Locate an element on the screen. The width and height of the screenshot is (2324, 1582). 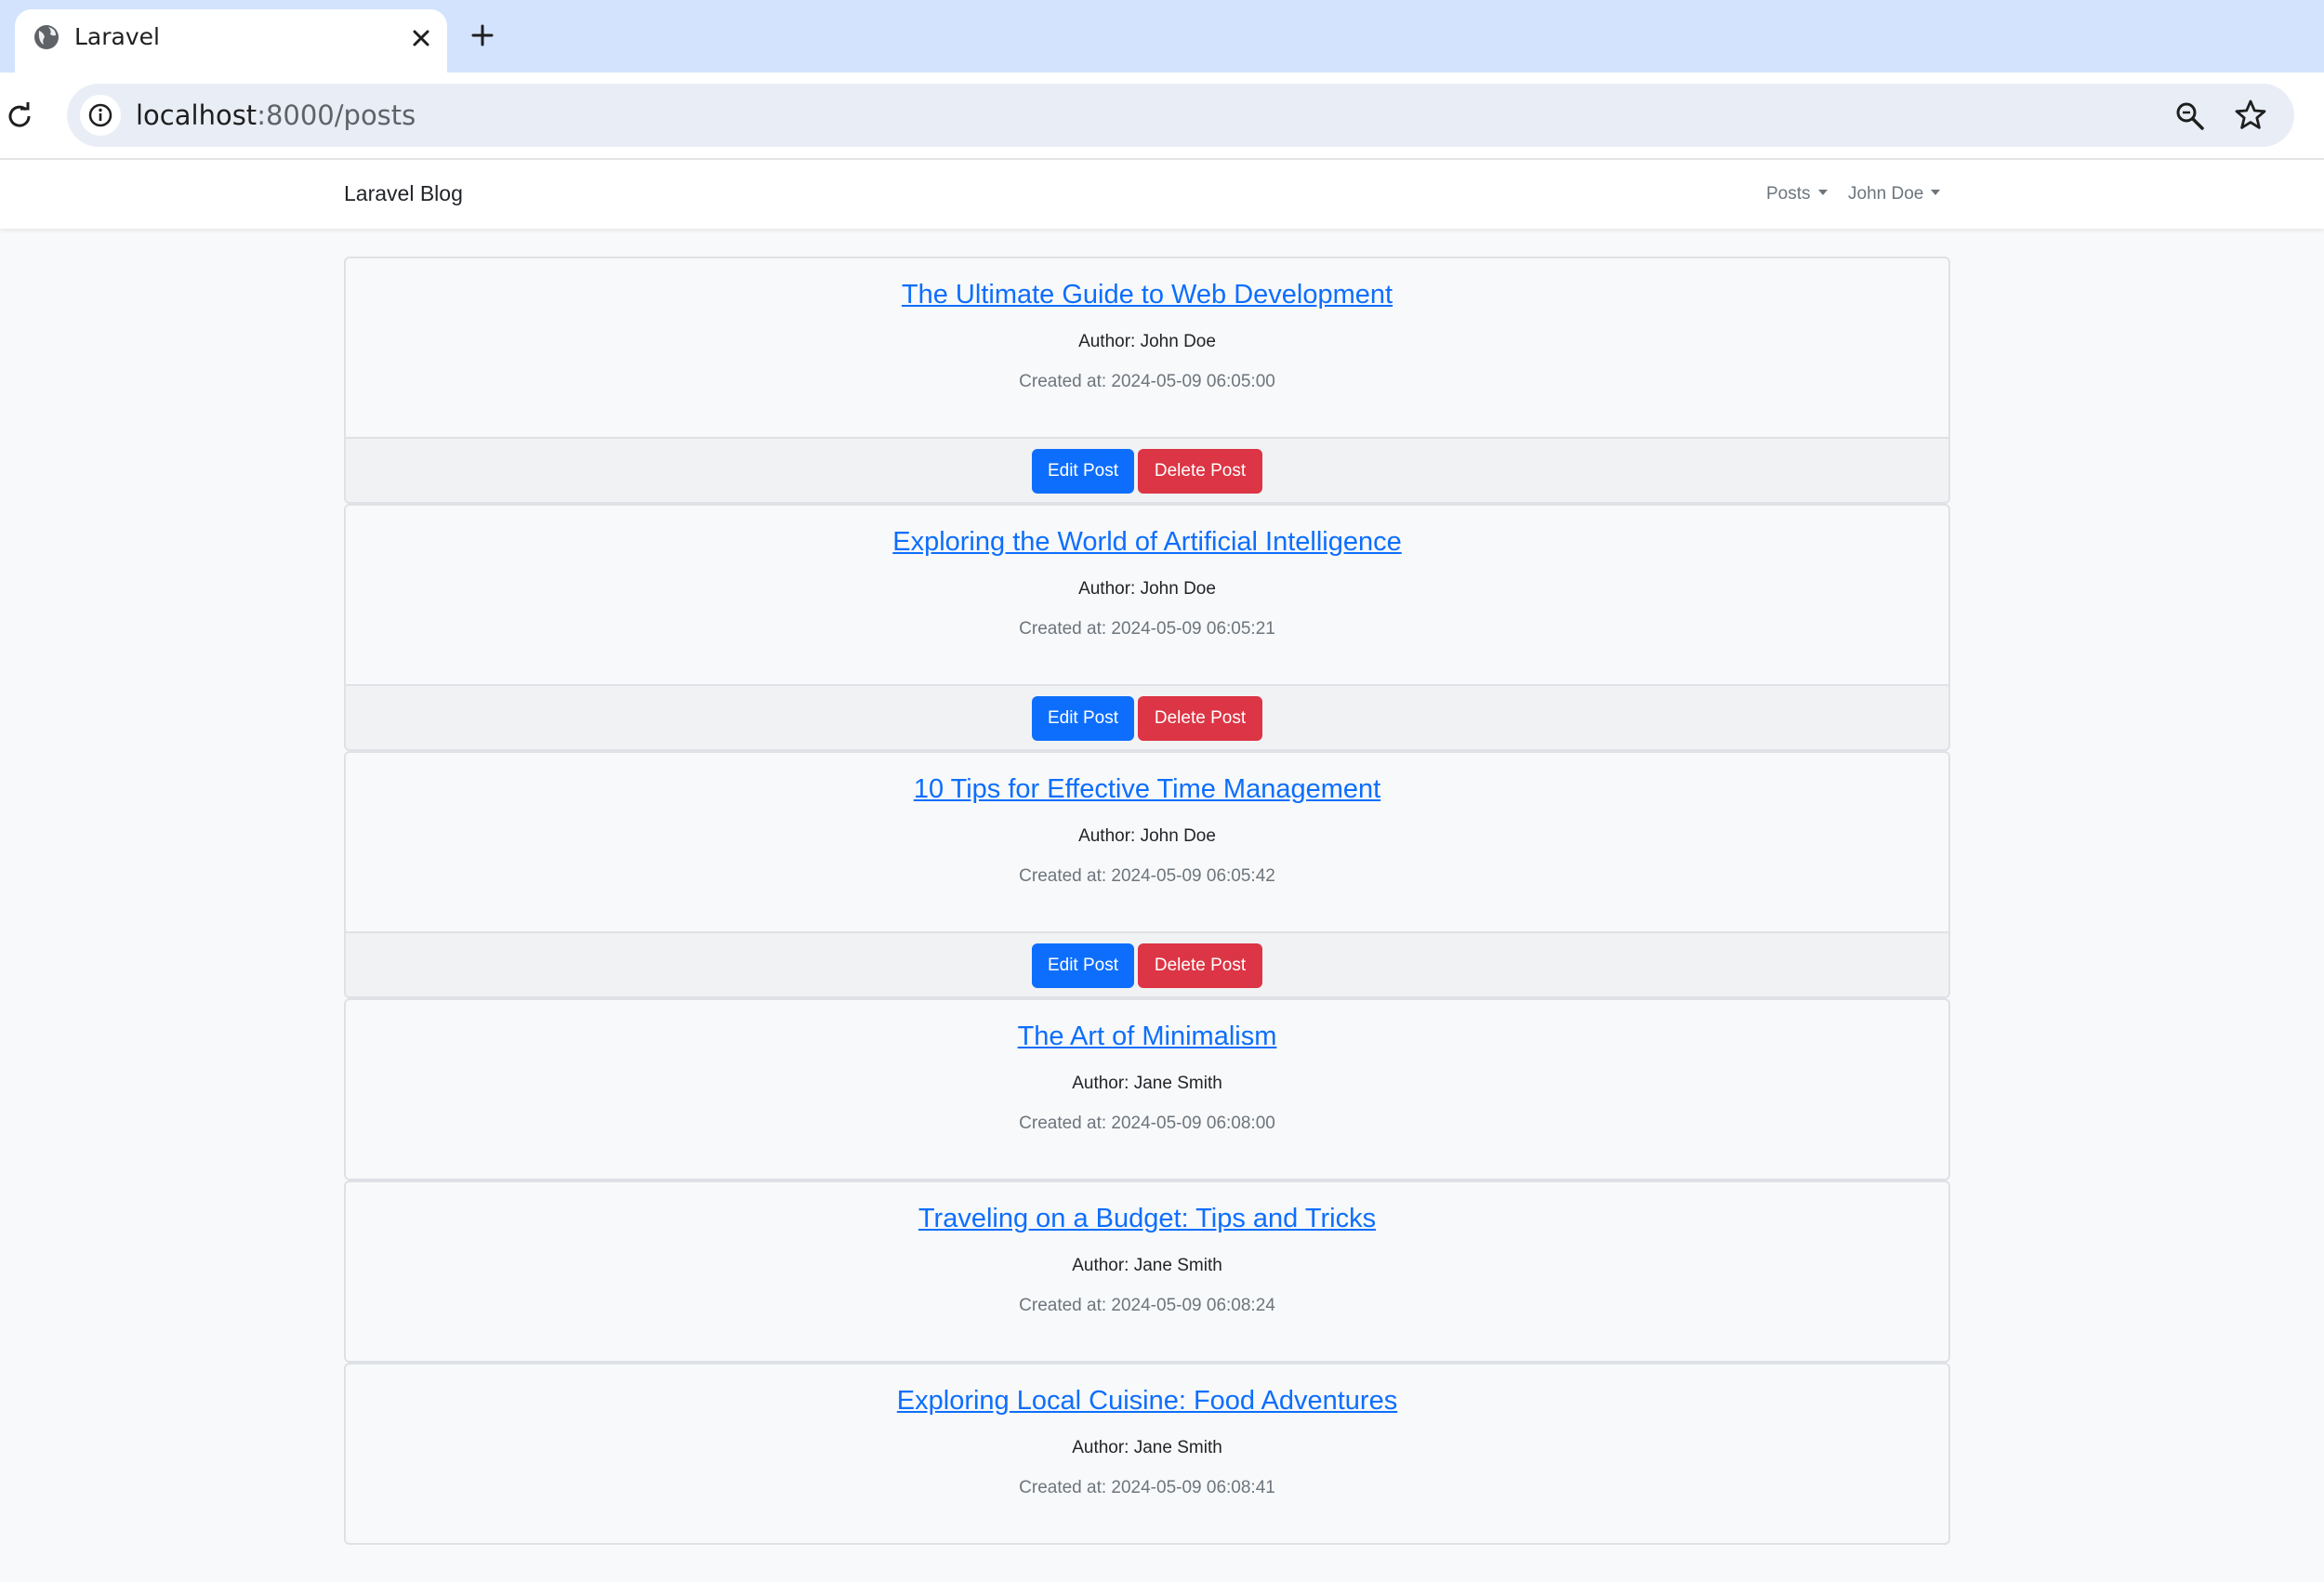
browser-tab: Laravel is located at coordinates (231, 41).